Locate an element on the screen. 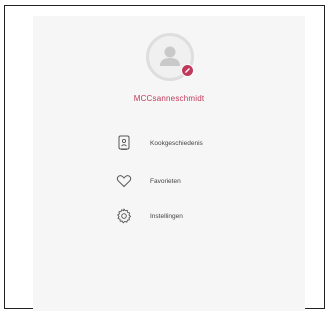 The image size is (329, 312). menu-item-label: Instellingen is located at coordinates (166, 216).